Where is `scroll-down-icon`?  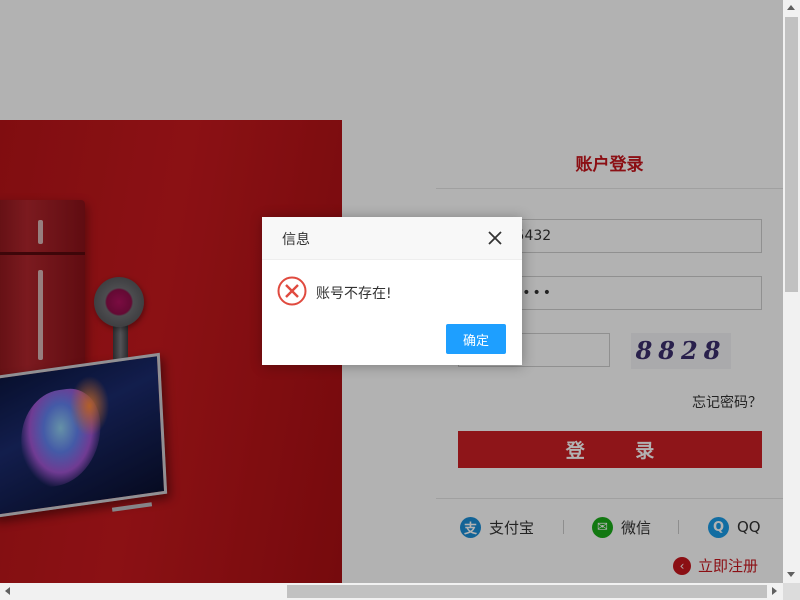 scroll-down-icon is located at coordinates (791, 574).